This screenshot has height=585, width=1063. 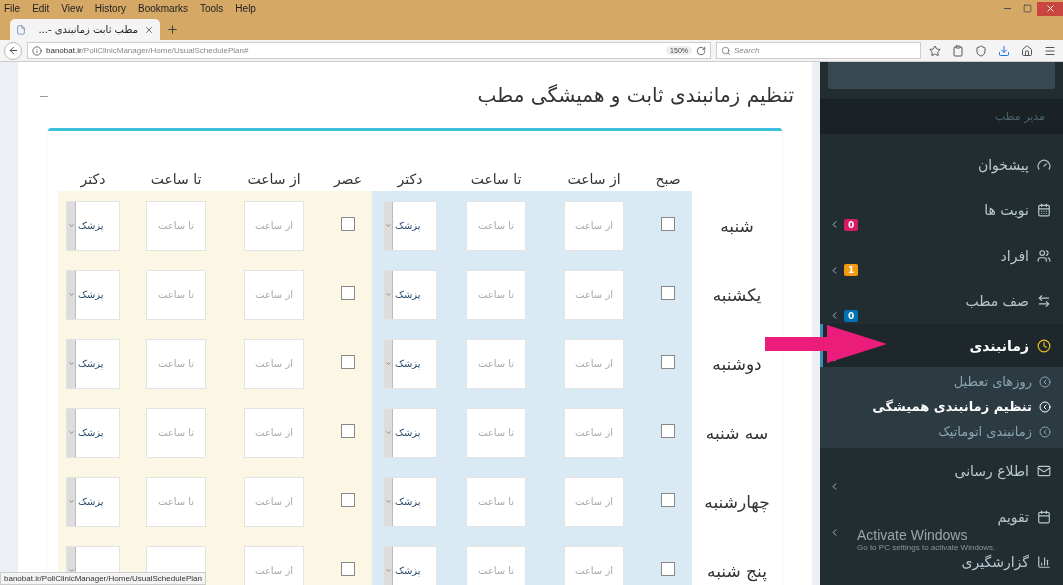 I want to click on submenu-item: روزهای تعطیل, so click(x=941, y=382).